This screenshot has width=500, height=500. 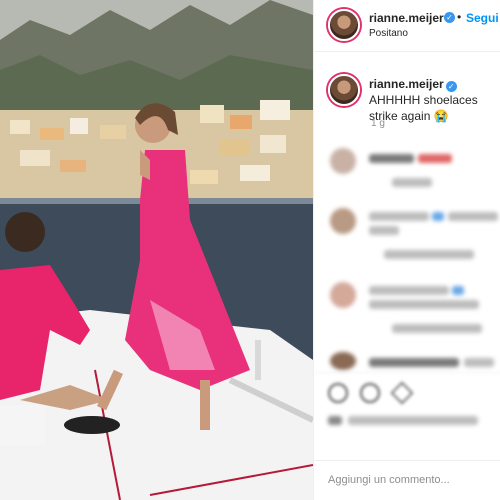 What do you see at coordinates (407, 26) in the screenshot?
I see `post-header: rianne.meijer ✓ • Segui Positano` at bounding box center [407, 26].